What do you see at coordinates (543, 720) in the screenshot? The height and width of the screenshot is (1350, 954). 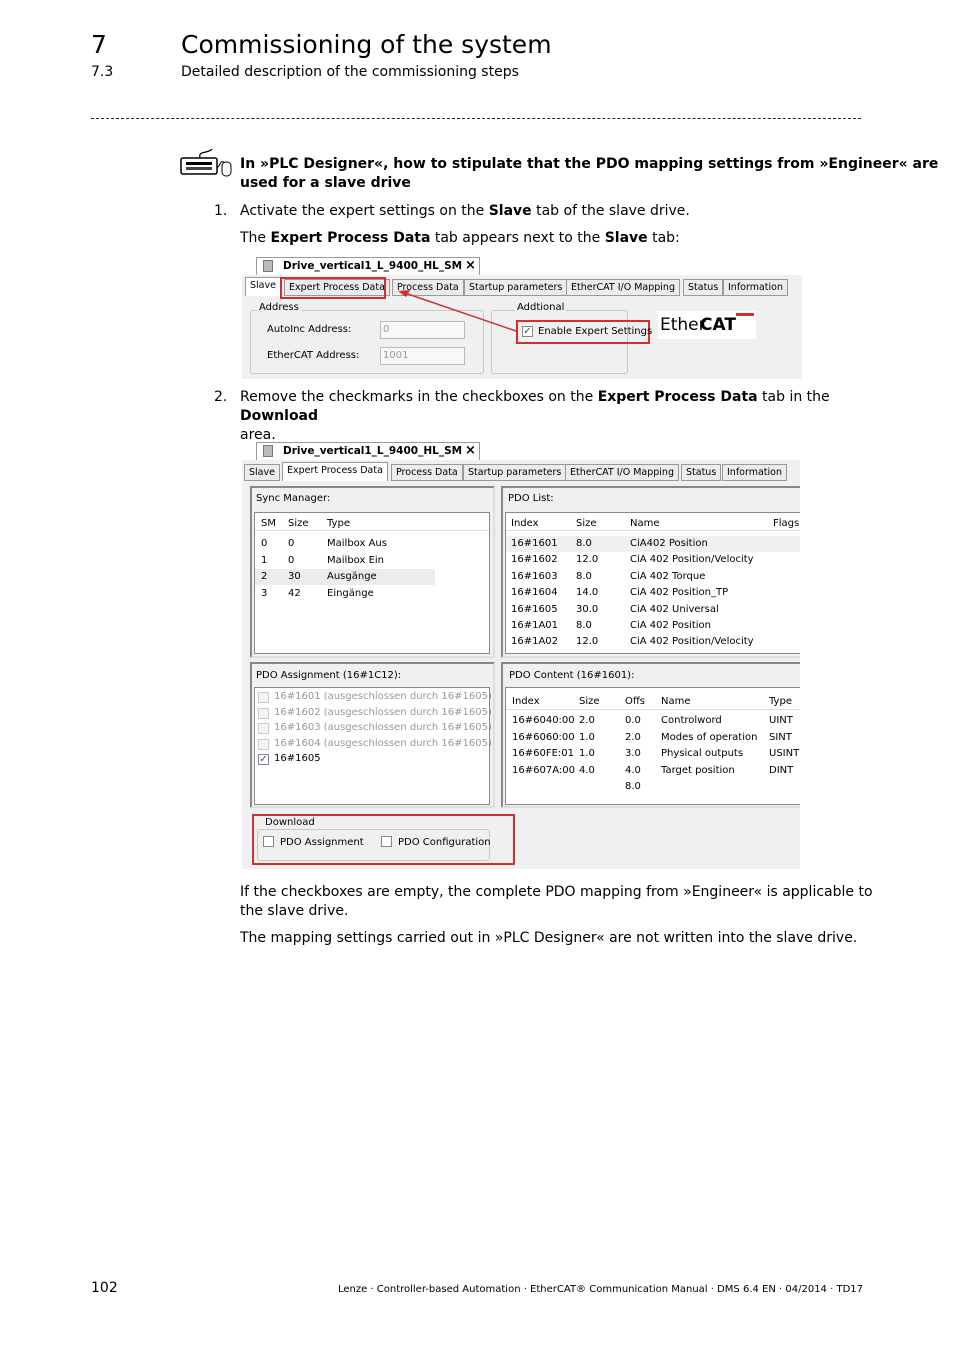 I see `cell: 16#6040:00` at bounding box center [543, 720].